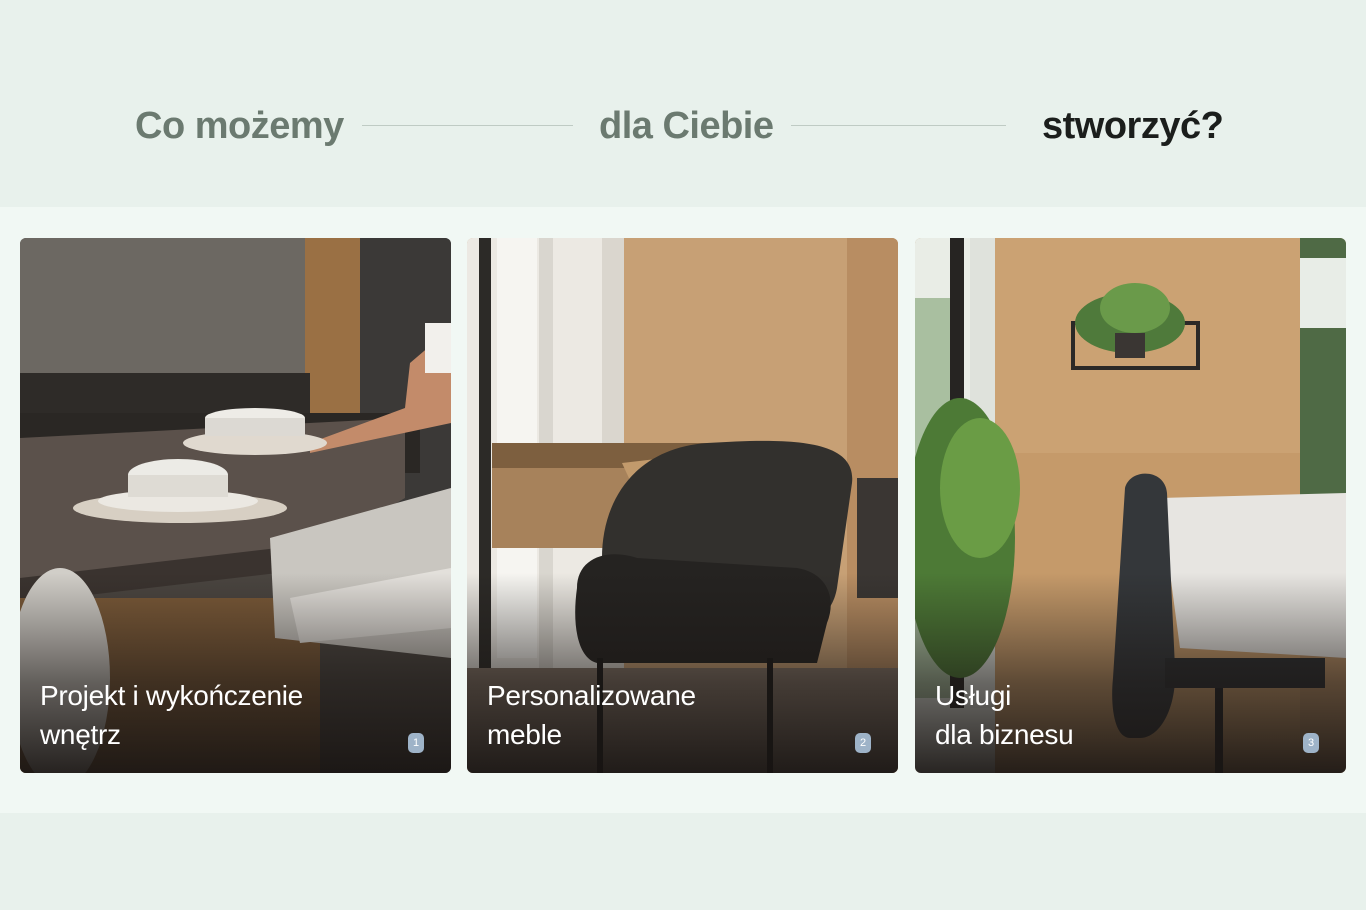 The width and height of the screenshot is (1366, 910). What do you see at coordinates (686, 126) in the screenshot?
I see `heading-part-2: dla Ciebie` at bounding box center [686, 126].